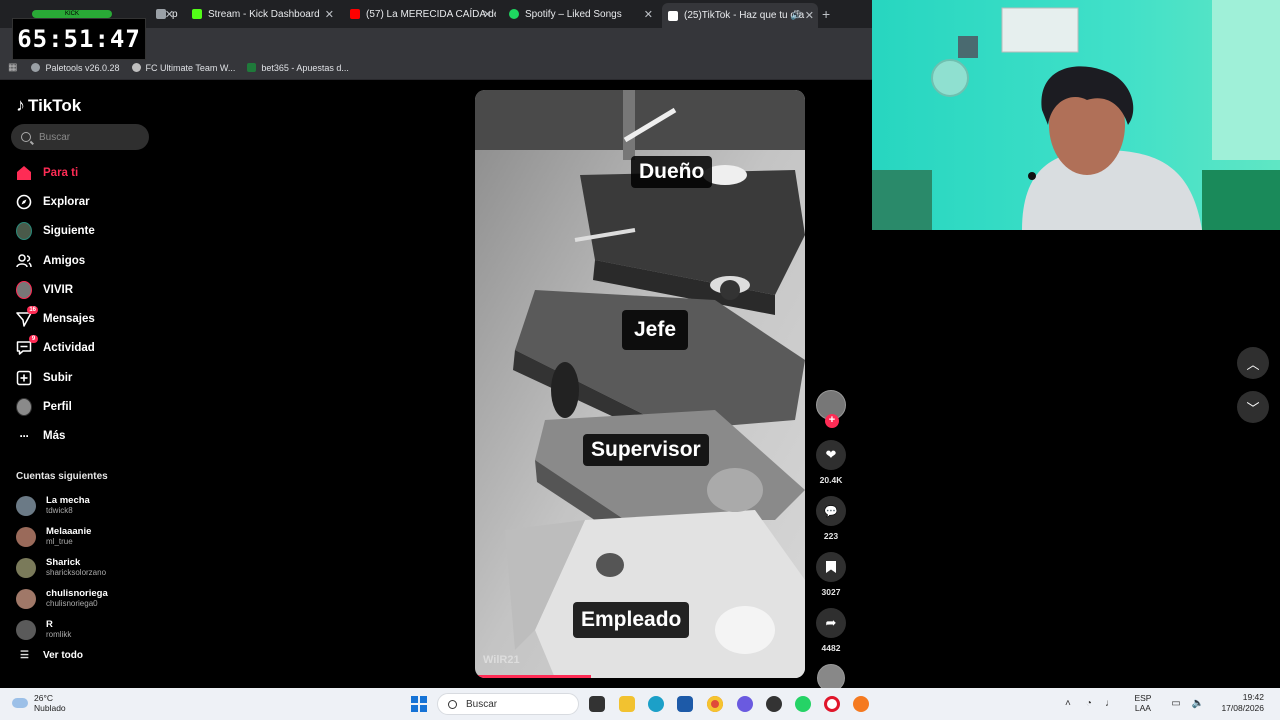 The width and height of the screenshot is (1280, 720). What do you see at coordinates (1109, 703) in the screenshot?
I see `microphone-icon: ♩` at bounding box center [1109, 703].